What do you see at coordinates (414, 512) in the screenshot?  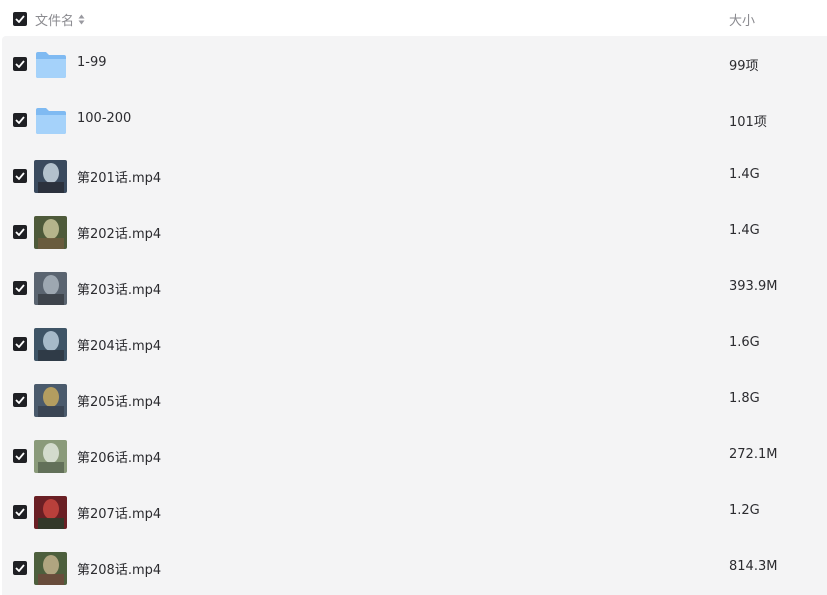 I see `file-row: 第207话.mp4 1.2G` at bounding box center [414, 512].